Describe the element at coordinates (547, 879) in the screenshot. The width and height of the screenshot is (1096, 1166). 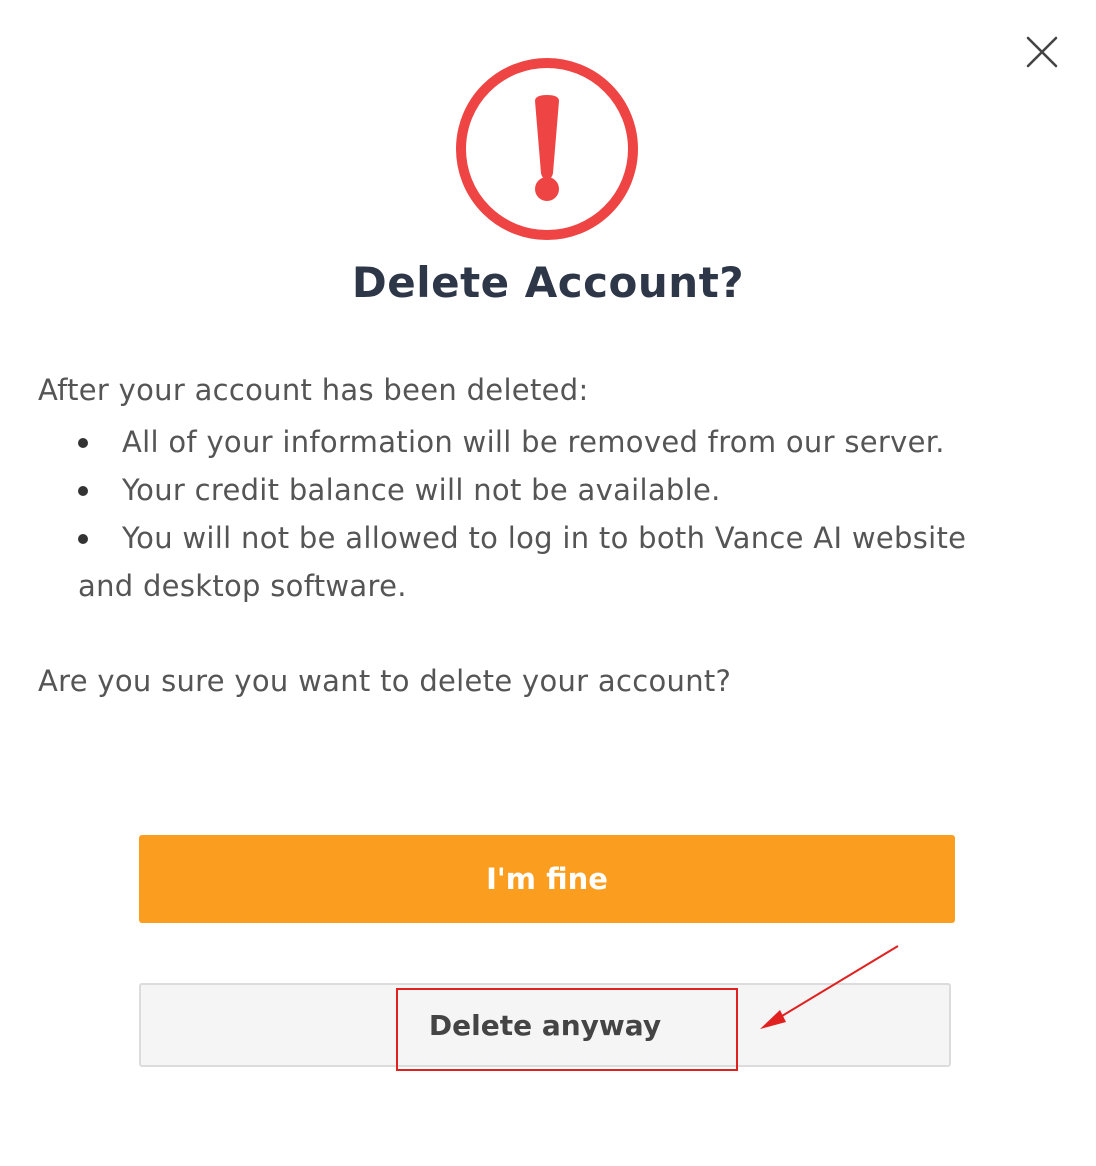
I see `im-fine-button: I'm fine` at that location.